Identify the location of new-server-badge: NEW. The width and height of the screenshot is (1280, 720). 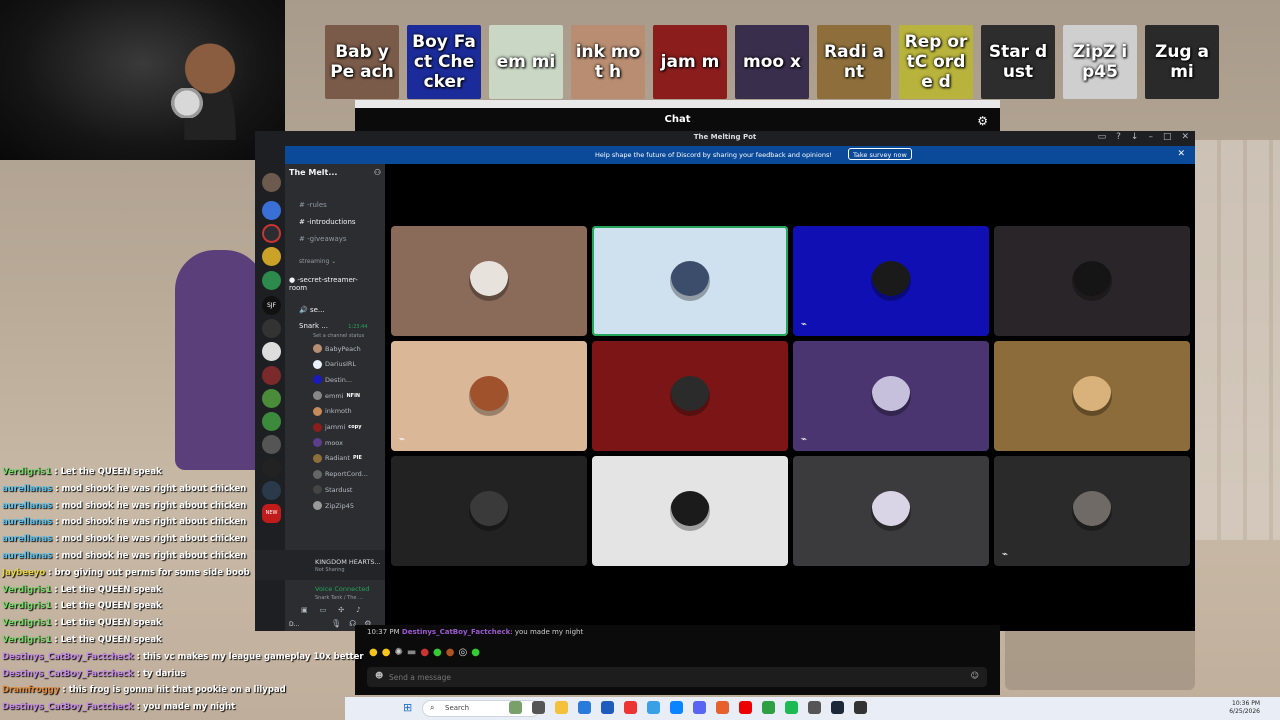
(271, 513).